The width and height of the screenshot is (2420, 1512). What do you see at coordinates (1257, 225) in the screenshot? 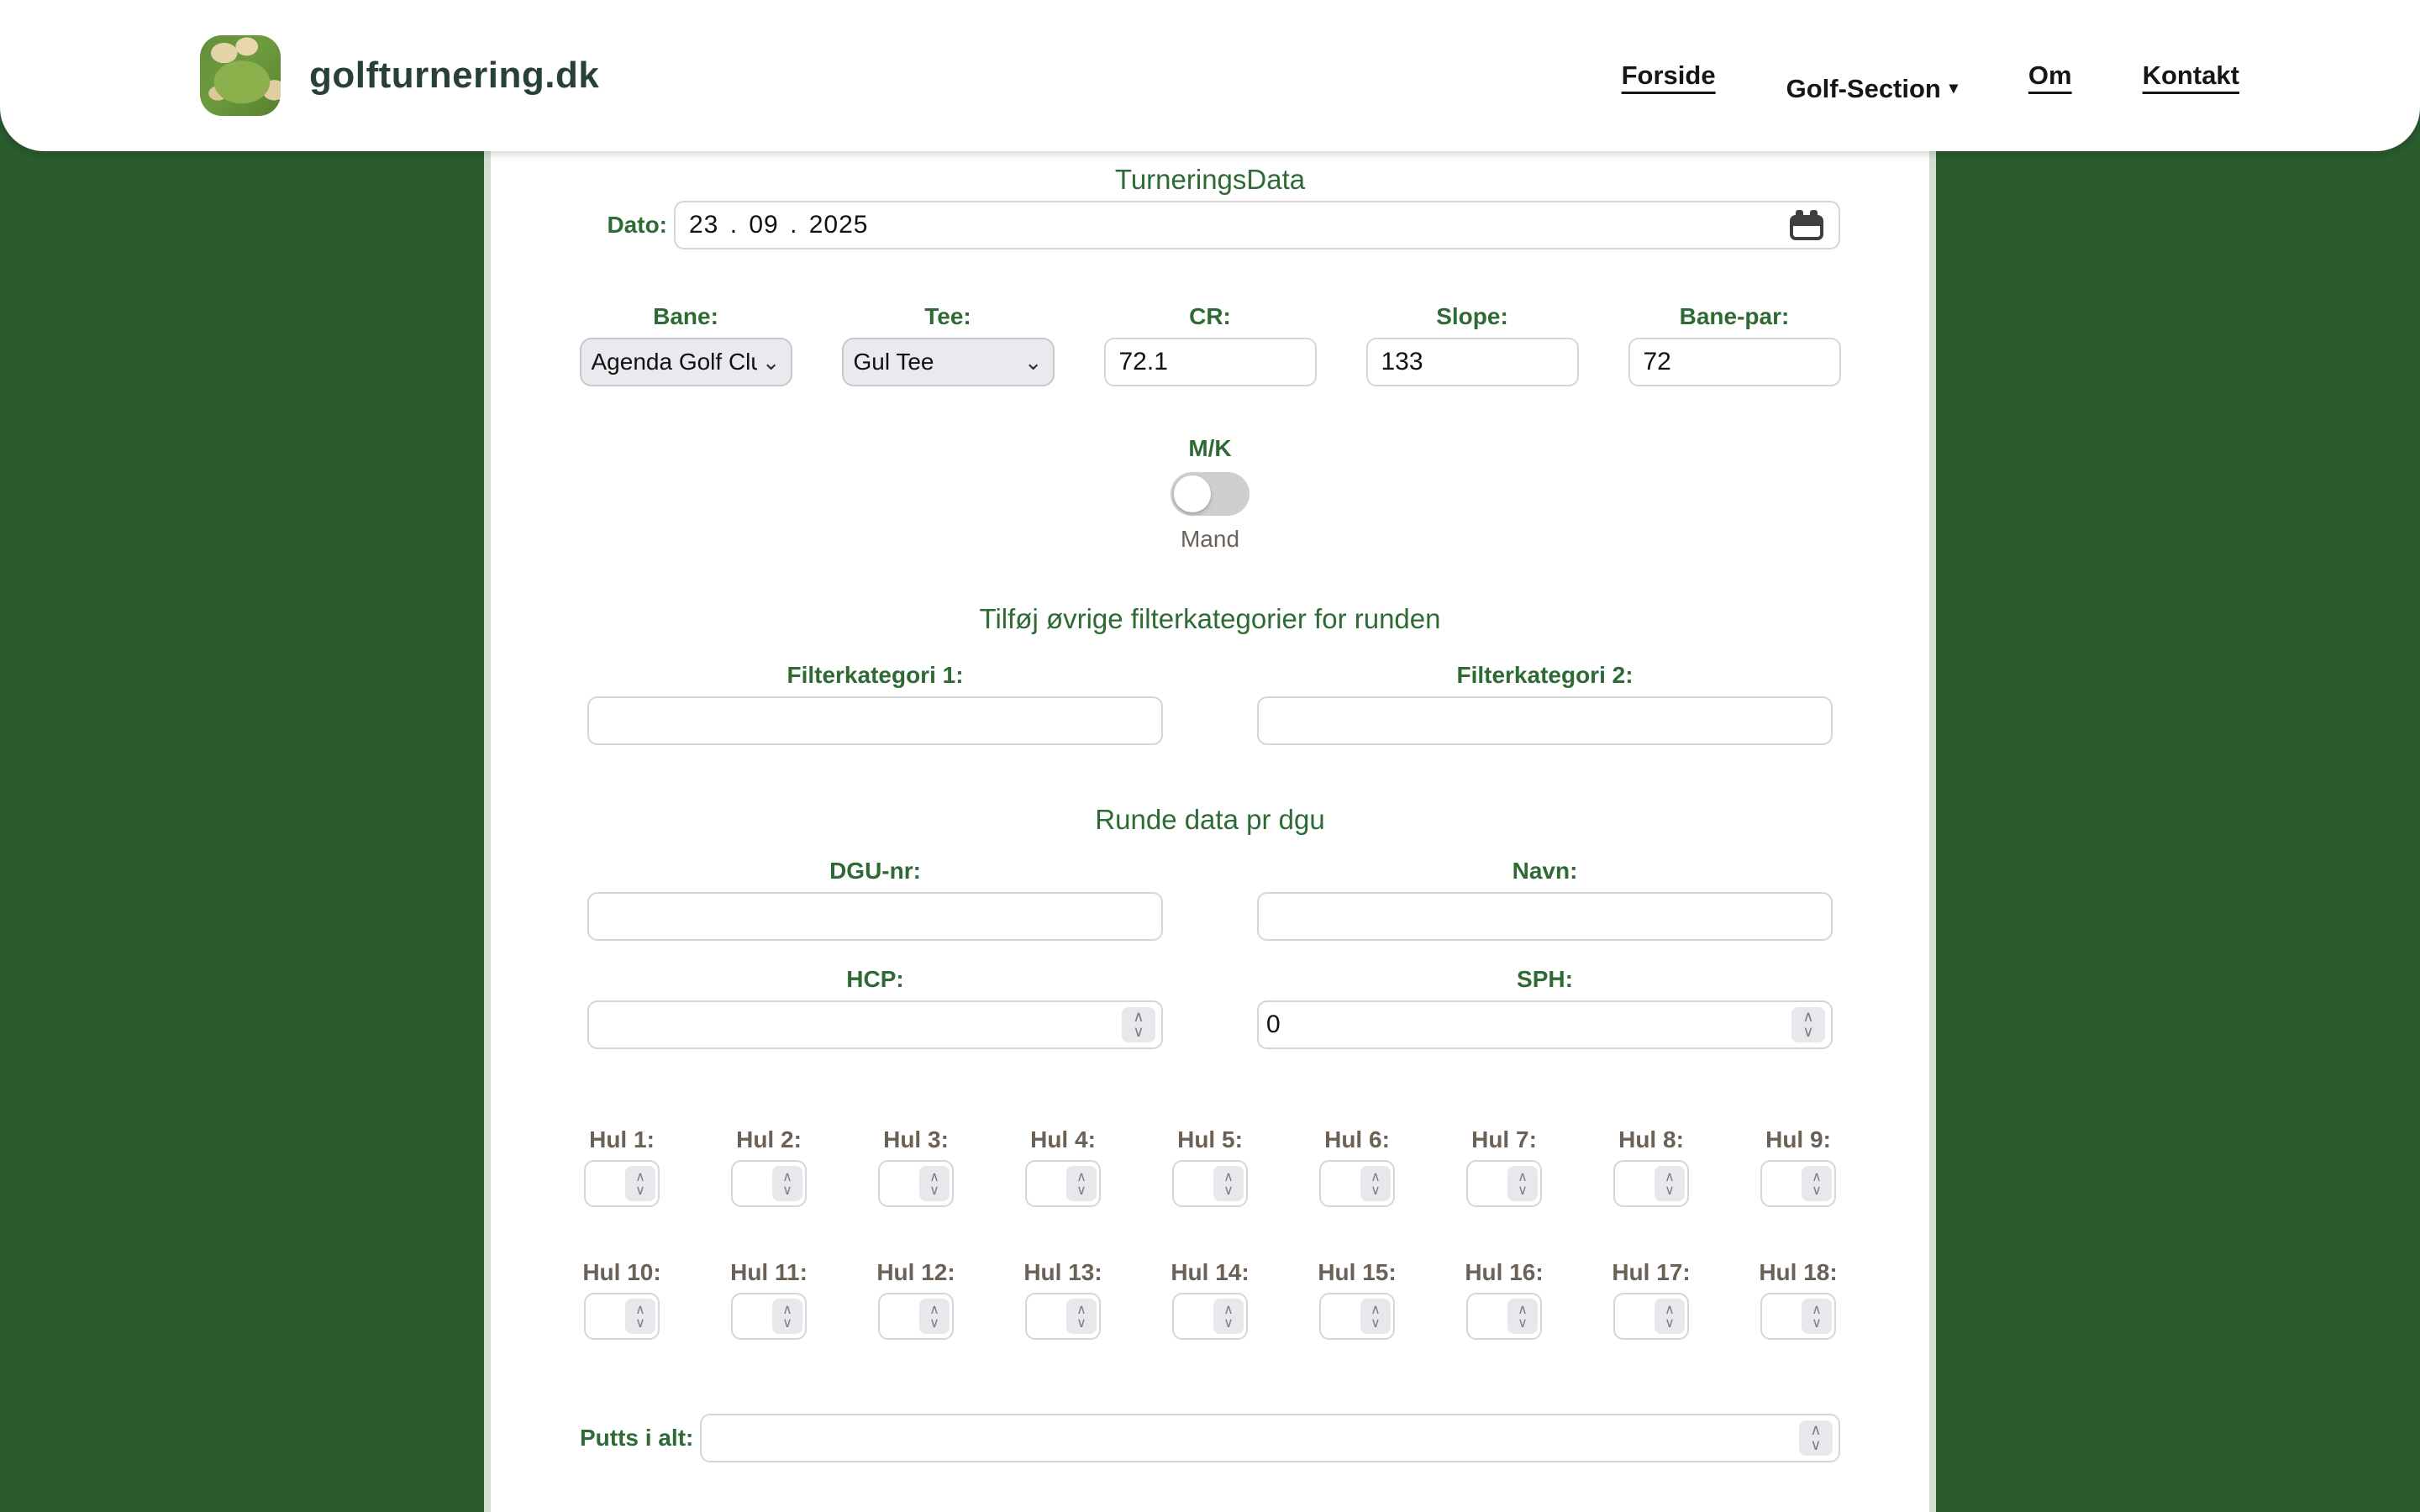
I see `dato-input` at bounding box center [1257, 225].